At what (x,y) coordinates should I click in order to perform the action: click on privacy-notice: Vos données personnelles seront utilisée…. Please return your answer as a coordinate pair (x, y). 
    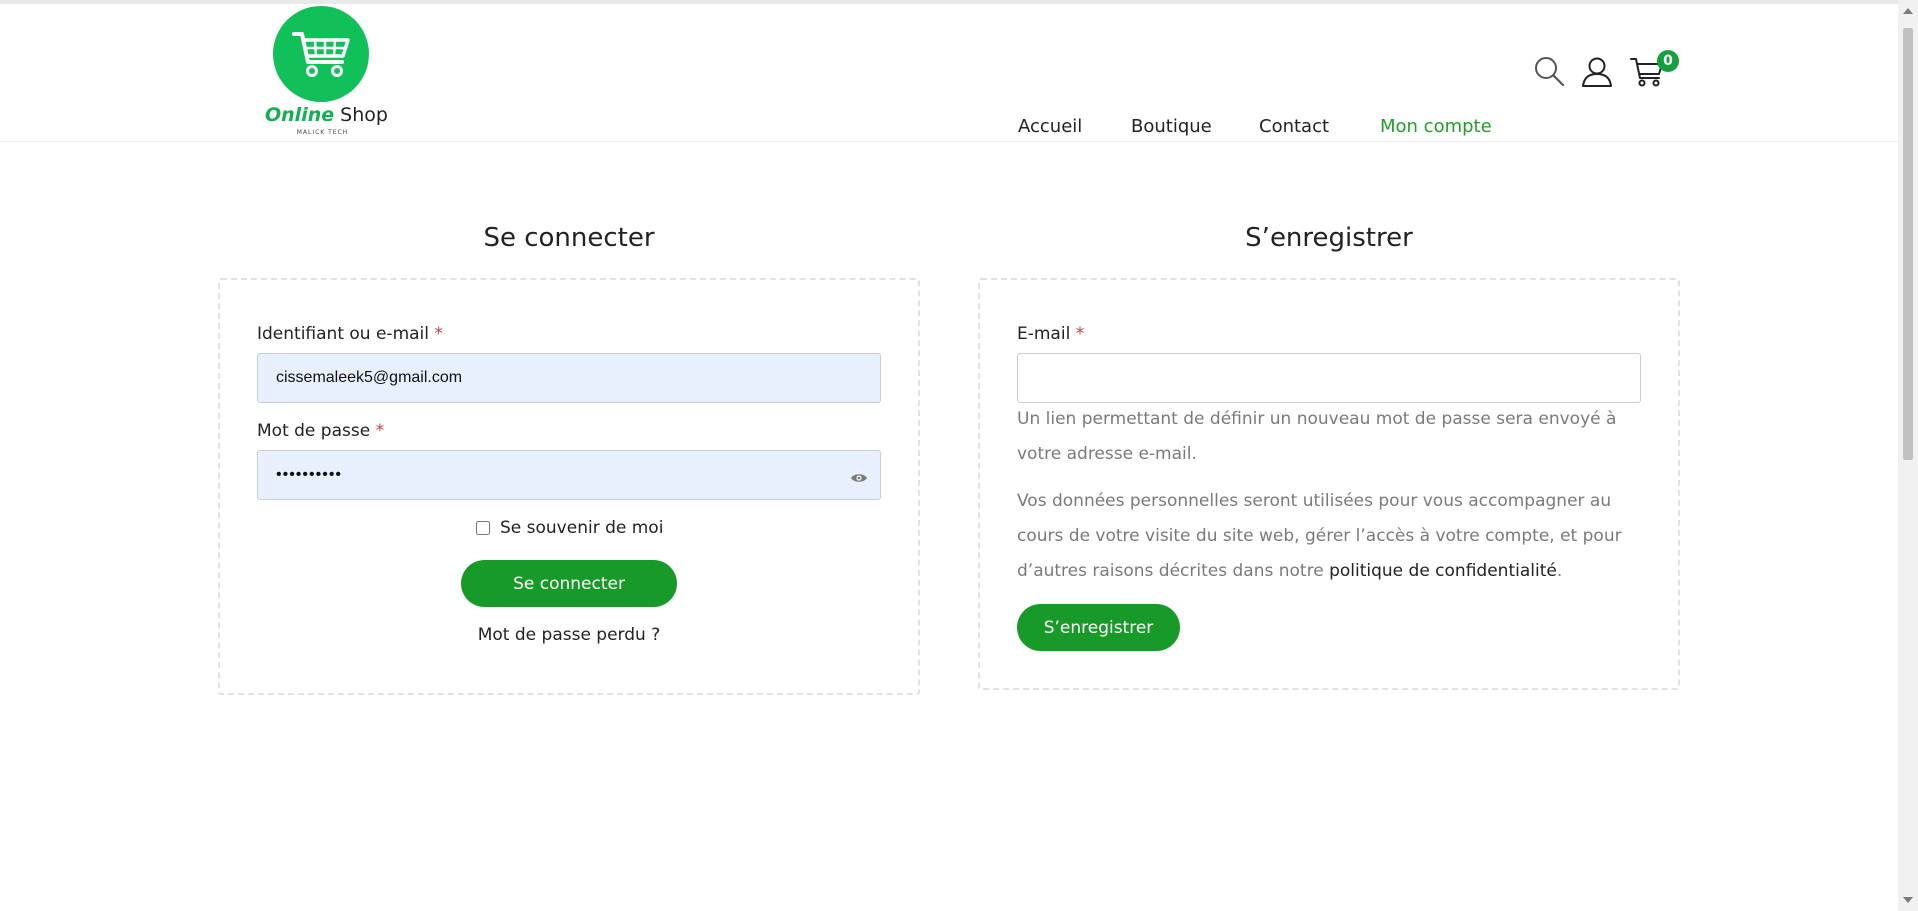
    Looking at the image, I should click on (1337, 536).